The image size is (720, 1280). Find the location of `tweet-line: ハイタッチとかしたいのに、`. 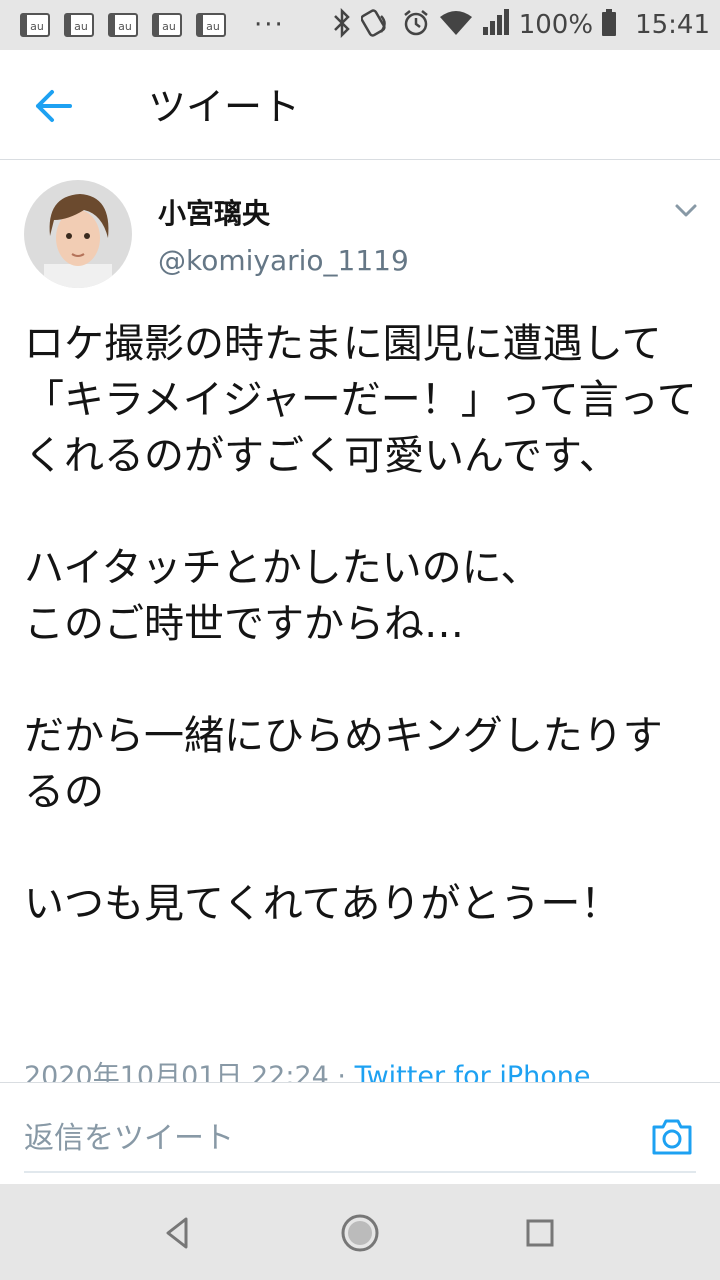

tweet-line: ハイタッチとかしたいのに、 is located at coordinates (282, 568).